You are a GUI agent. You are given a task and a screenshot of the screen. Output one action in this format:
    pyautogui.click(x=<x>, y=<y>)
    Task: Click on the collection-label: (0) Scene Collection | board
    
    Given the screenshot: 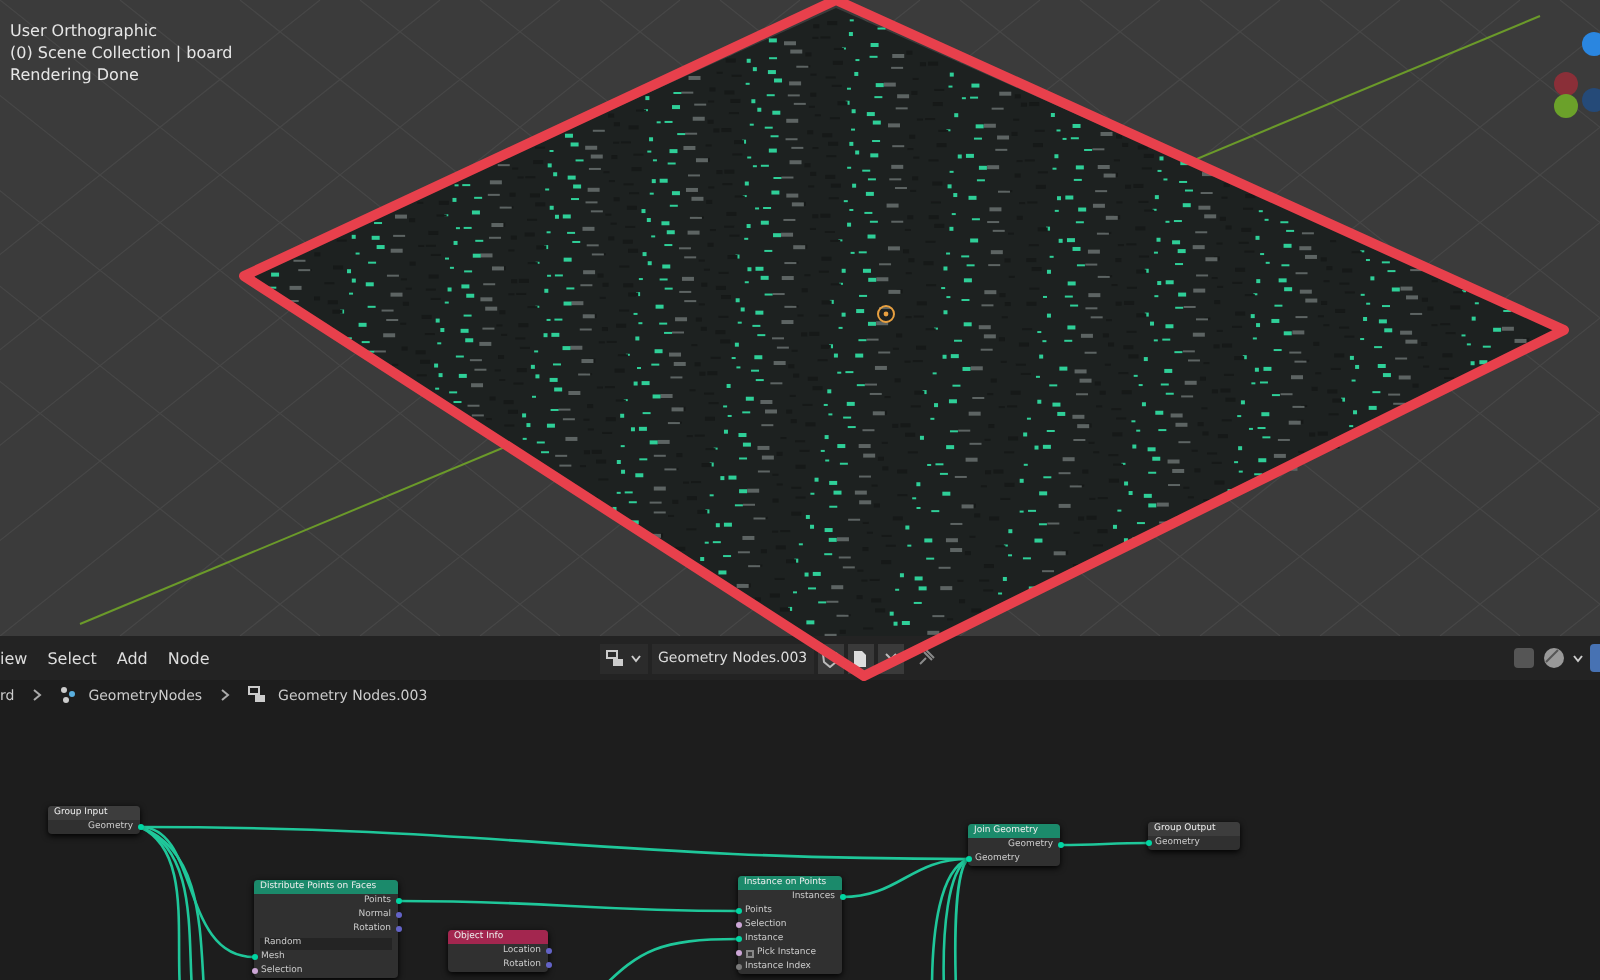 What is the action you would take?
    pyautogui.click(x=121, y=53)
    